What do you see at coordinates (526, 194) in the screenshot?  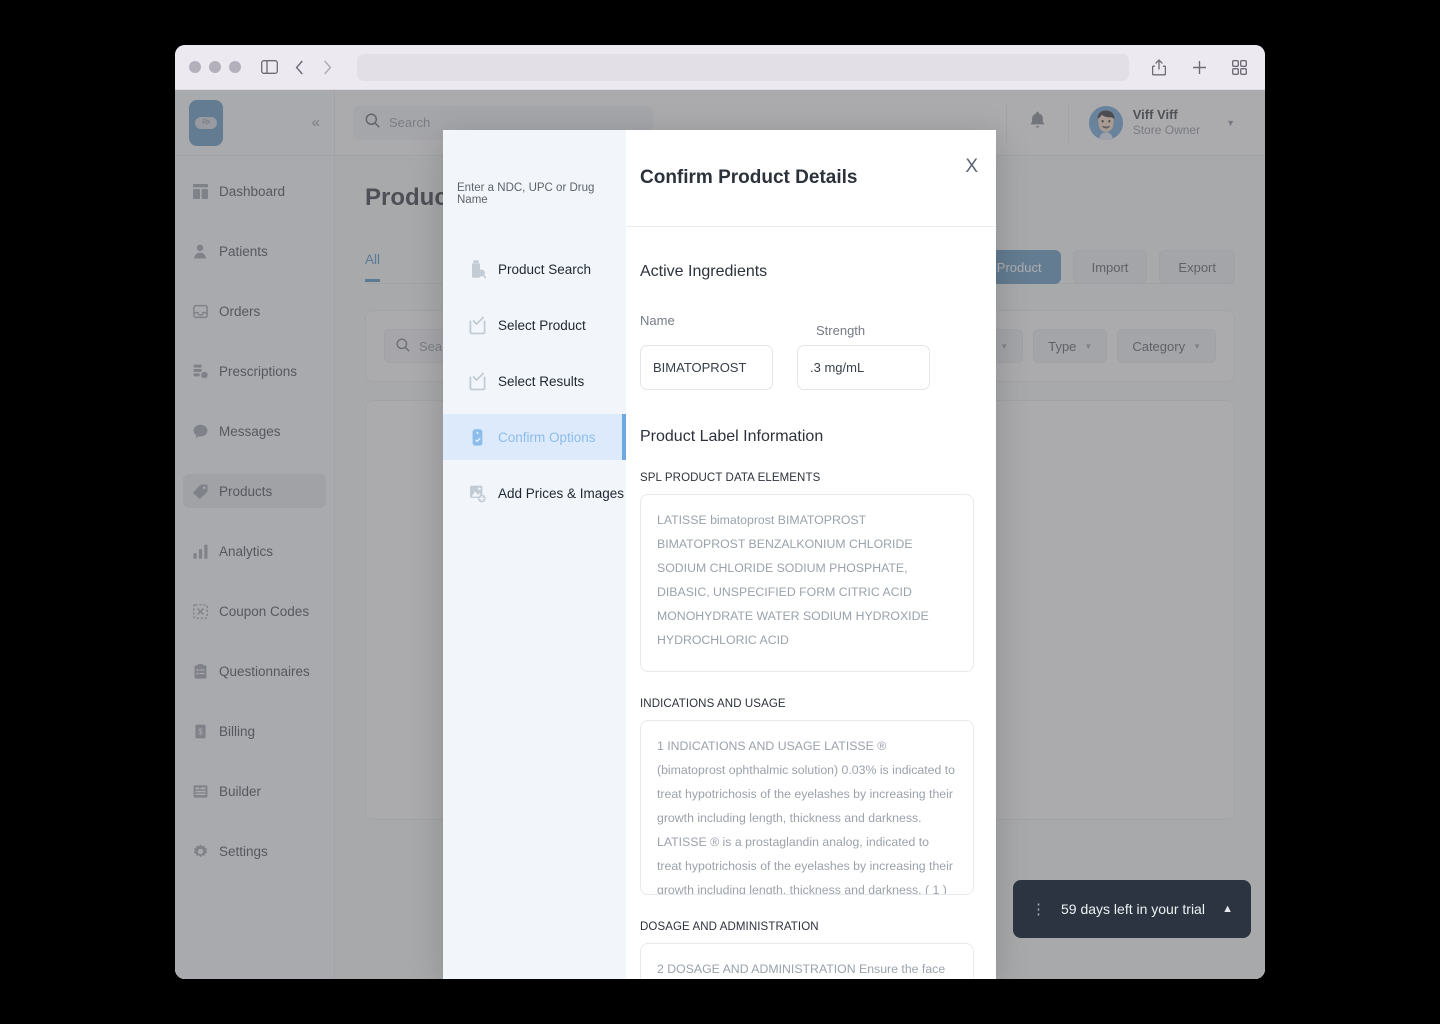 I see `steps-hint: Enter a NDC, UPC or Drug Name` at bounding box center [526, 194].